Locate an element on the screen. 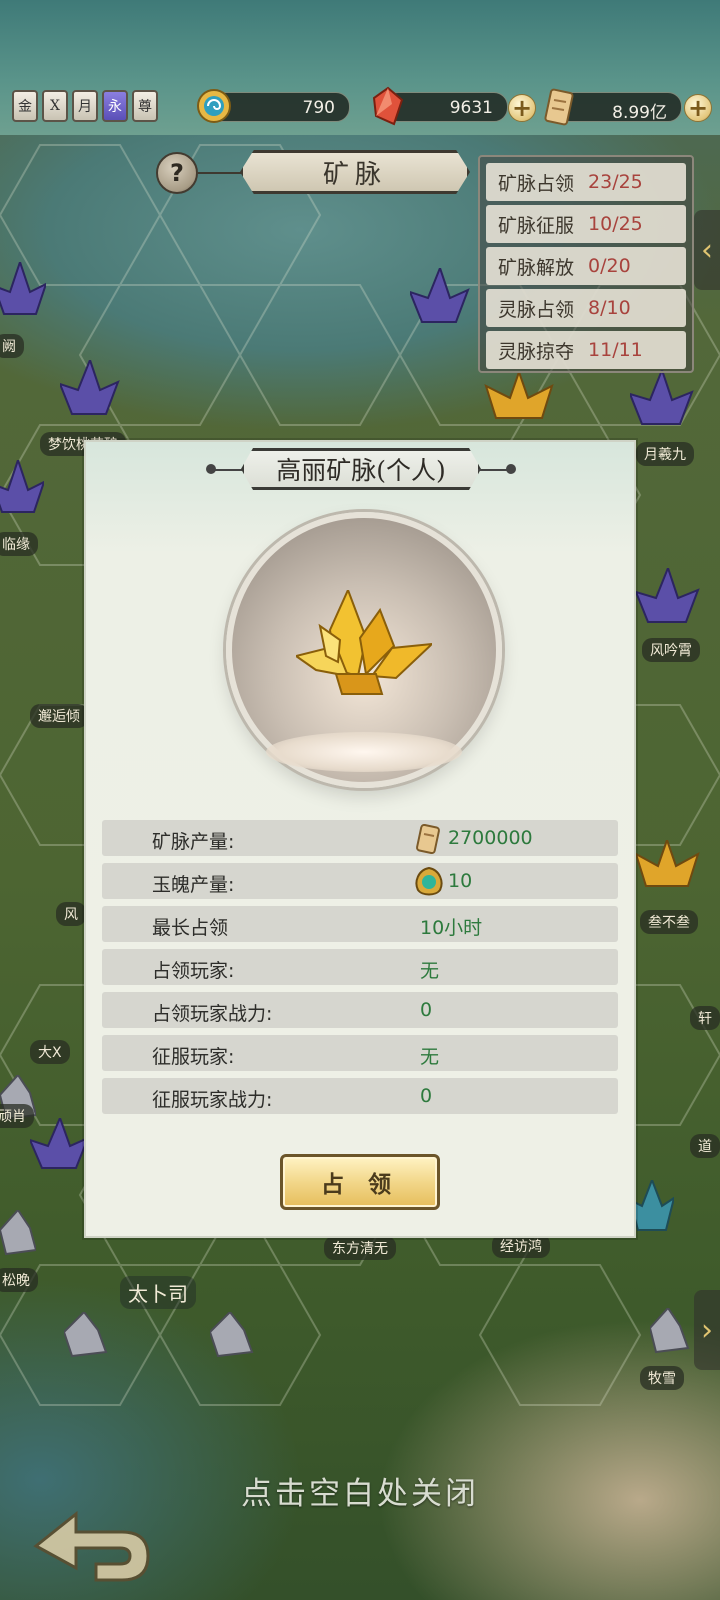  map-label: 风吟霄 is located at coordinates (671, 650).